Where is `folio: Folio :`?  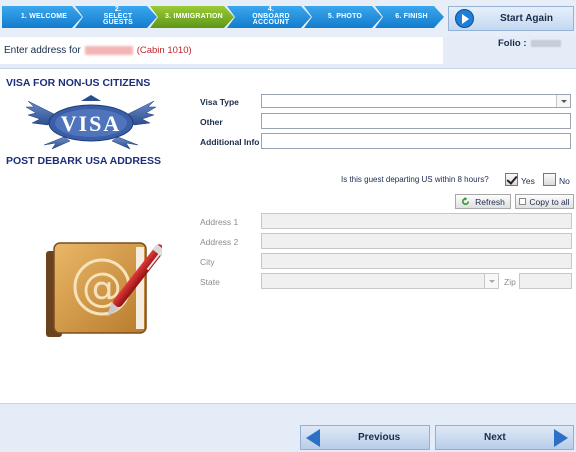 folio: Folio : is located at coordinates (529, 43).